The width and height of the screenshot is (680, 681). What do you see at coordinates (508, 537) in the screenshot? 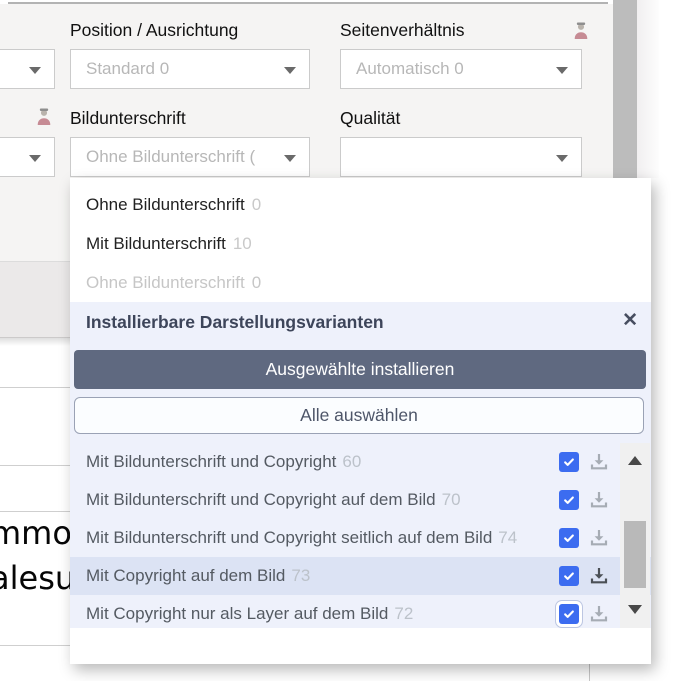
I see `variant-count: 74` at bounding box center [508, 537].